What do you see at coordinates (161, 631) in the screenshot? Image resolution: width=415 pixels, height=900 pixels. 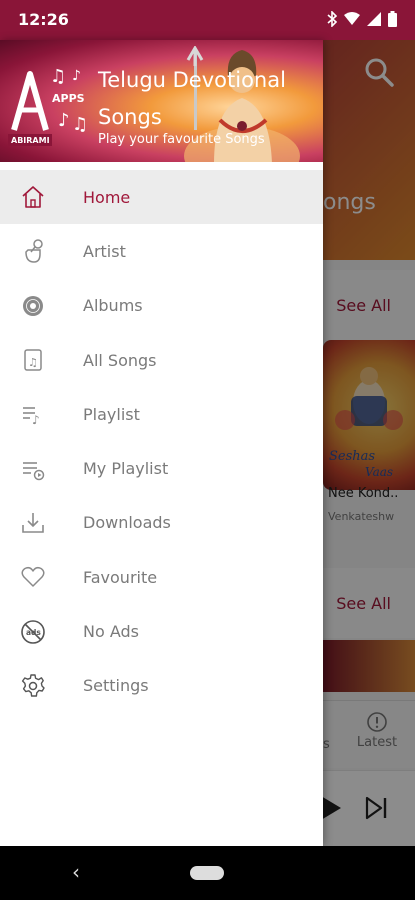 I see `menu-item-no-ads: ads No Ads` at bounding box center [161, 631].